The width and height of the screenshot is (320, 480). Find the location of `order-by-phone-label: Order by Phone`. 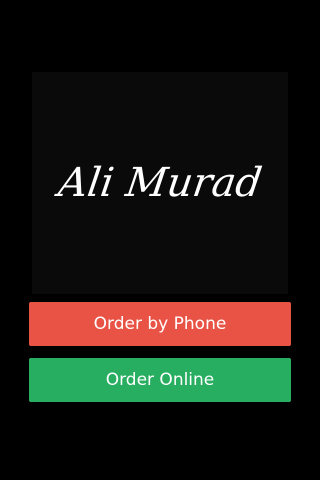

order-by-phone-label: Order by Phone is located at coordinates (160, 324).